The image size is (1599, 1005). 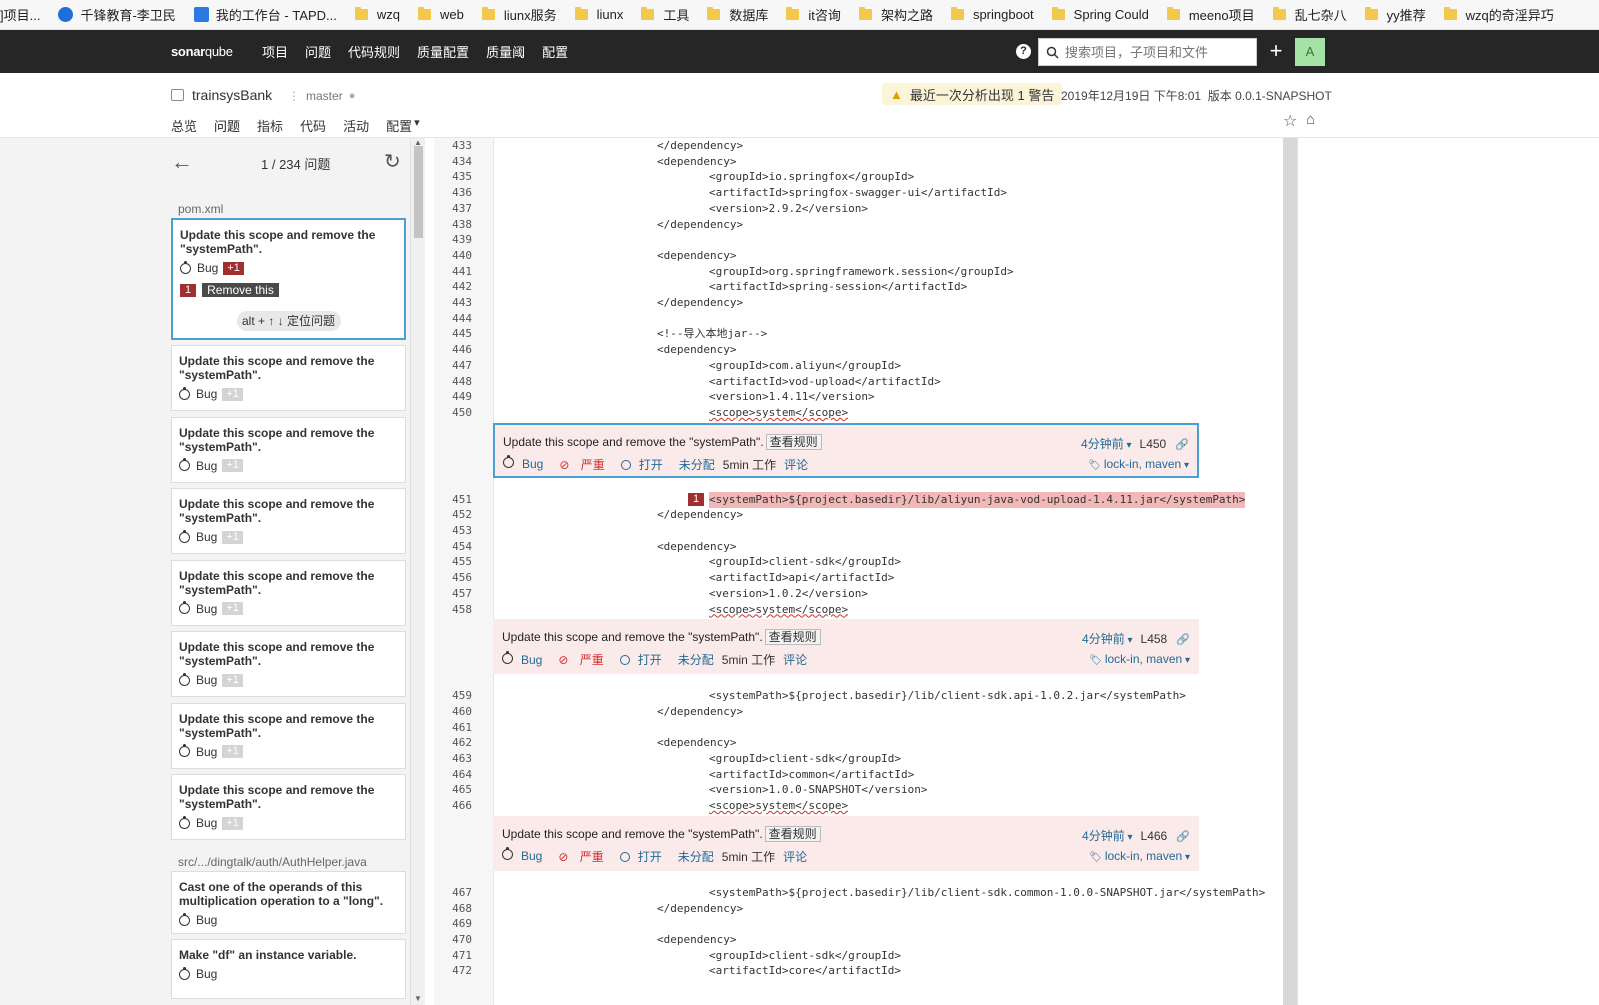 What do you see at coordinates (1309, 14) in the screenshot?
I see `bookmark-item: 乱七杂八` at bounding box center [1309, 14].